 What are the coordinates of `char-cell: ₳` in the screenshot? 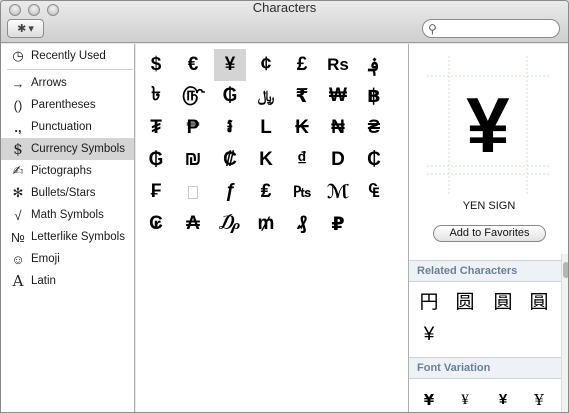 It's located at (193, 224).